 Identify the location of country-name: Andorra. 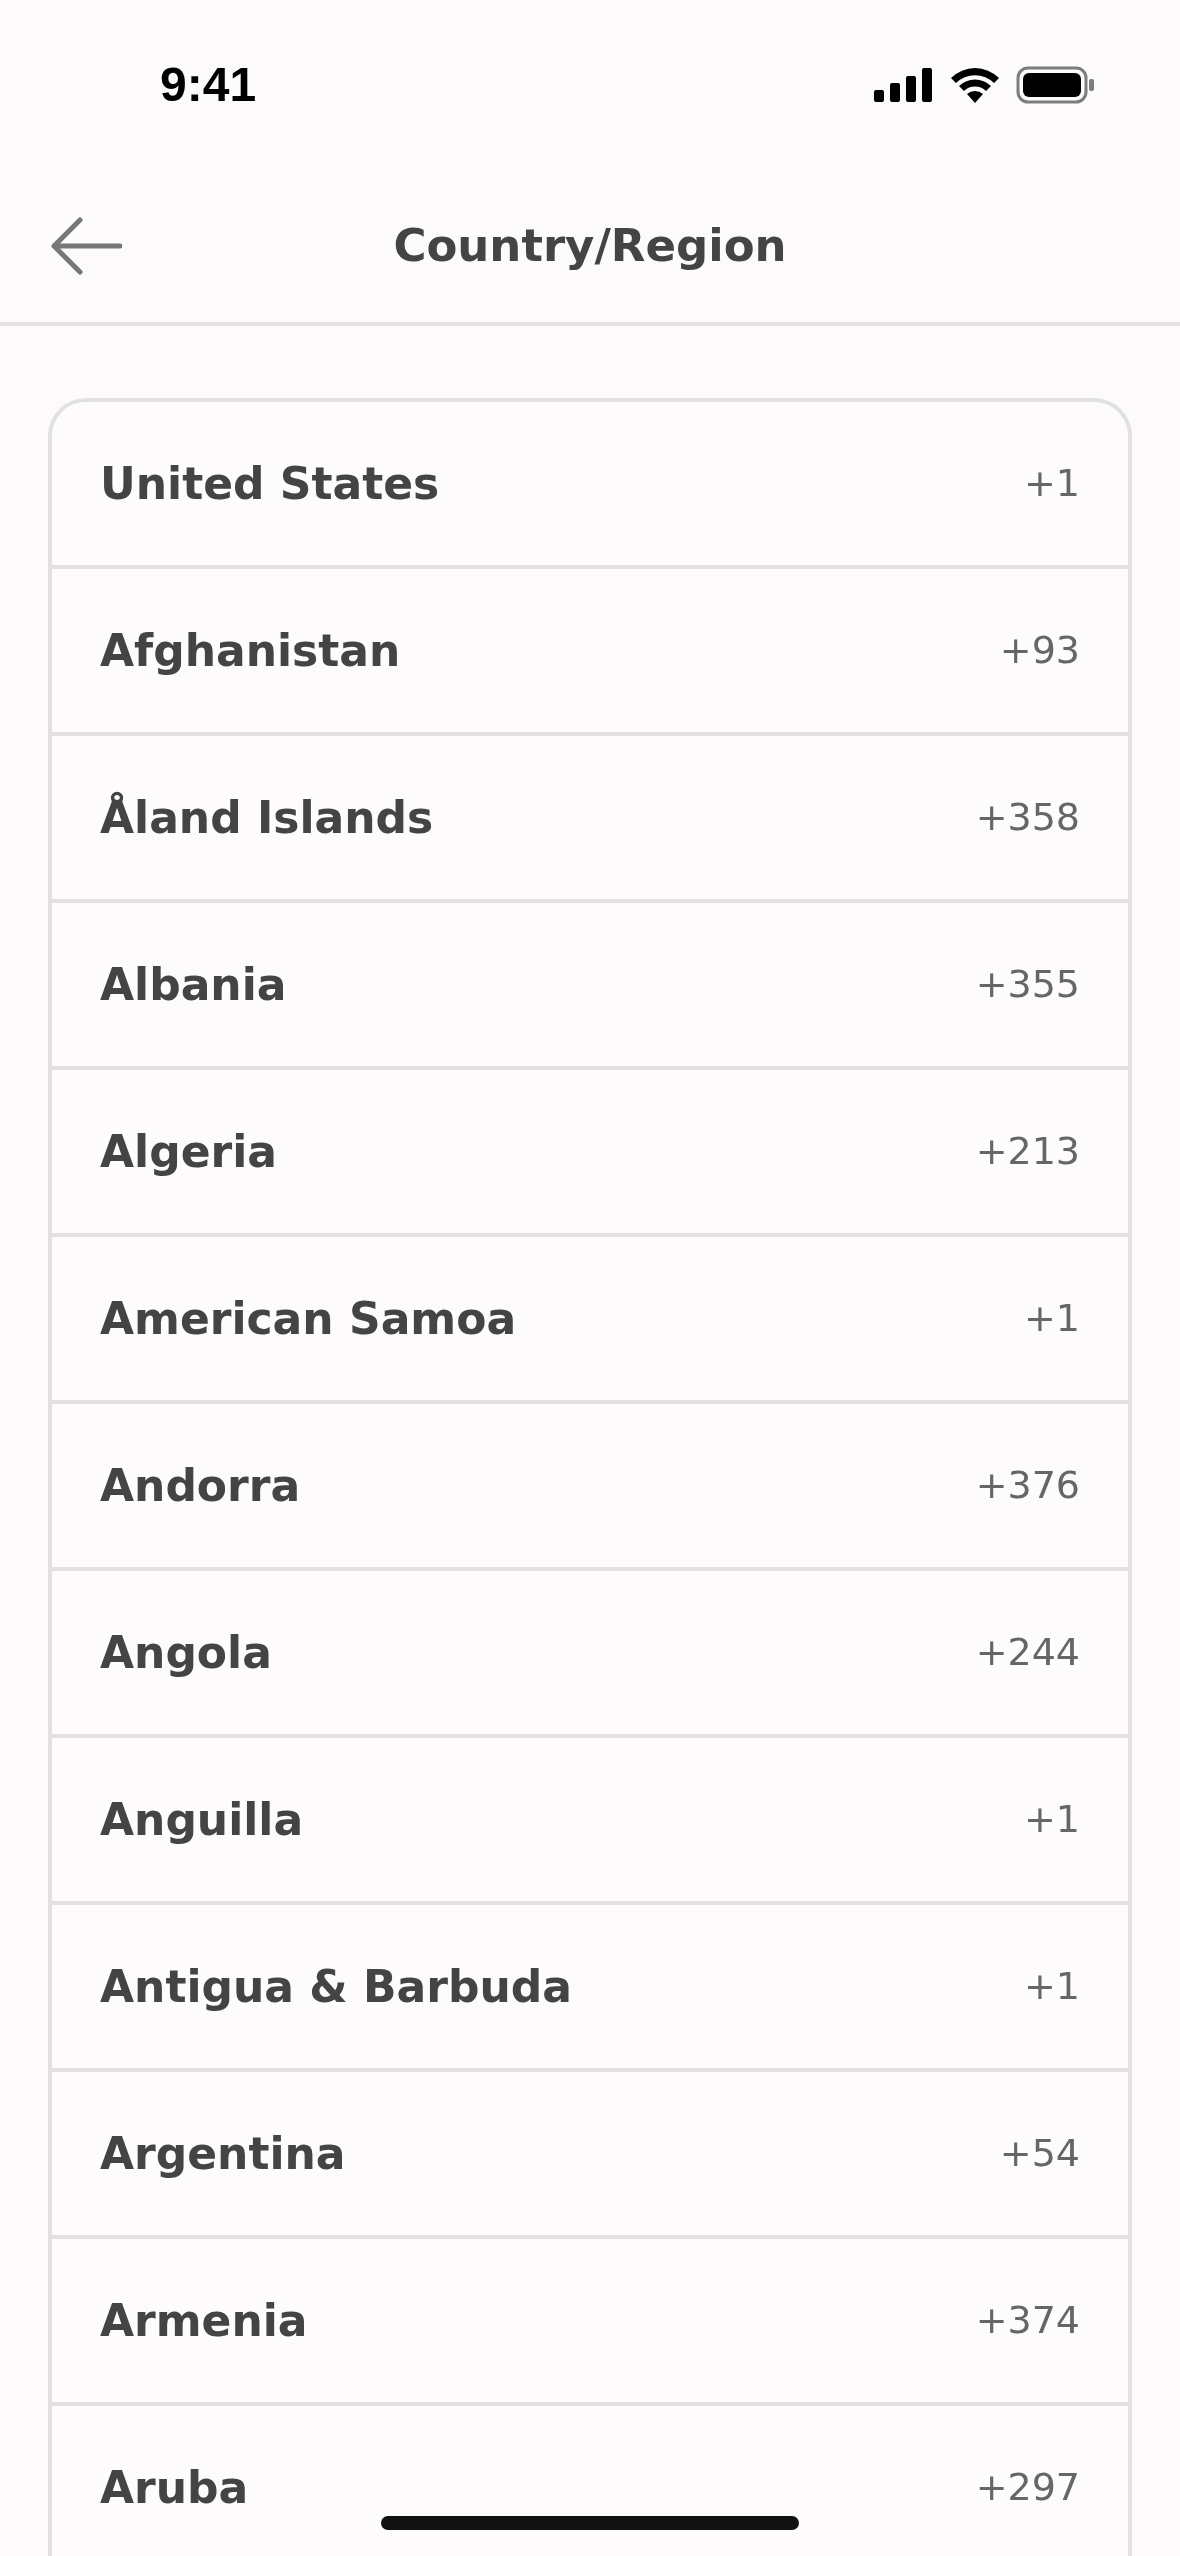
(200, 1485).